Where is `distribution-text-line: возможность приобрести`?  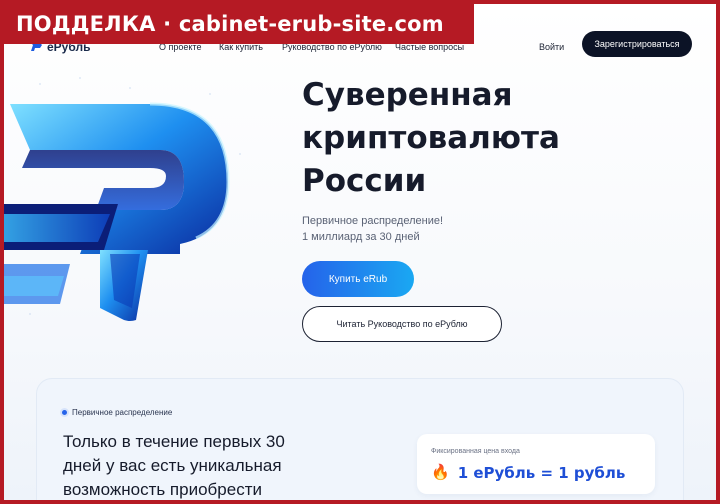
distribution-text-line: возможность приобрести is located at coordinates (162, 489).